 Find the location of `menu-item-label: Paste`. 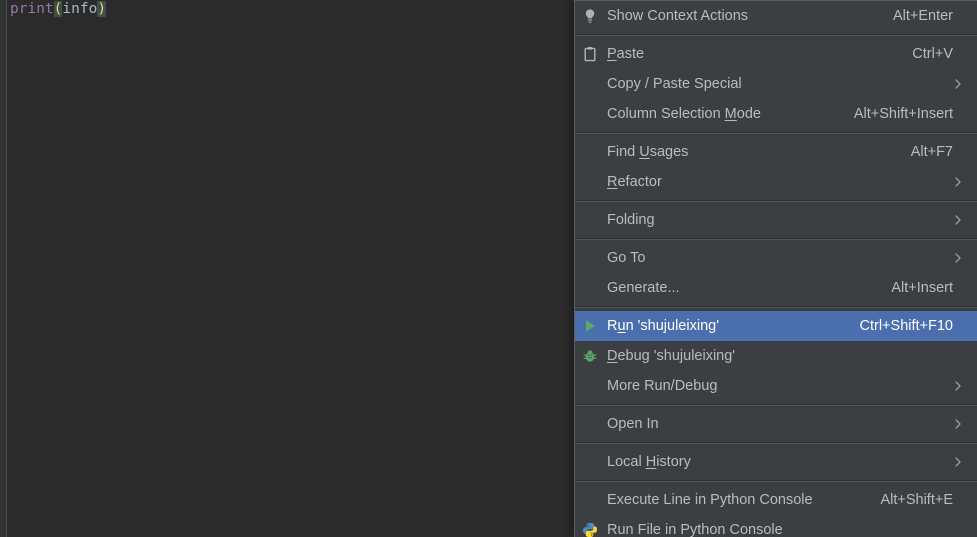

menu-item-label: Paste is located at coordinates (626, 54).